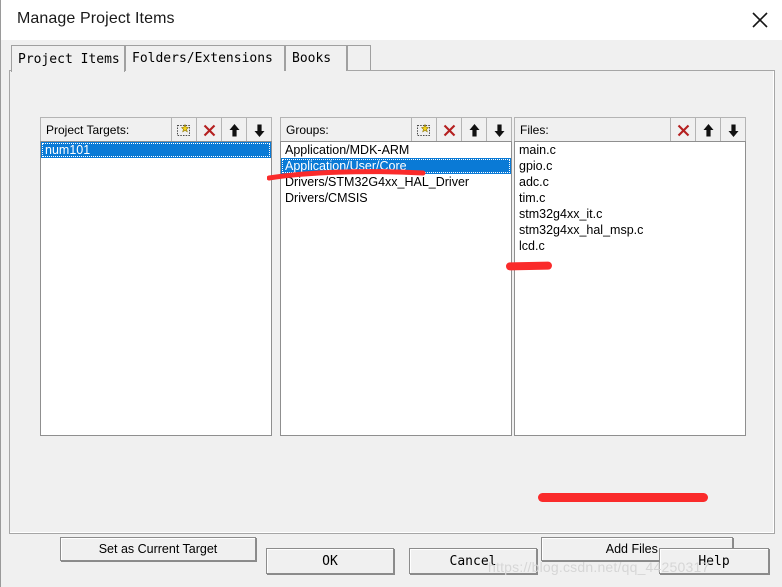 The width and height of the screenshot is (782, 587). Describe the element at coordinates (630, 150) in the screenshot. I see `list-item: main.c` at that location.